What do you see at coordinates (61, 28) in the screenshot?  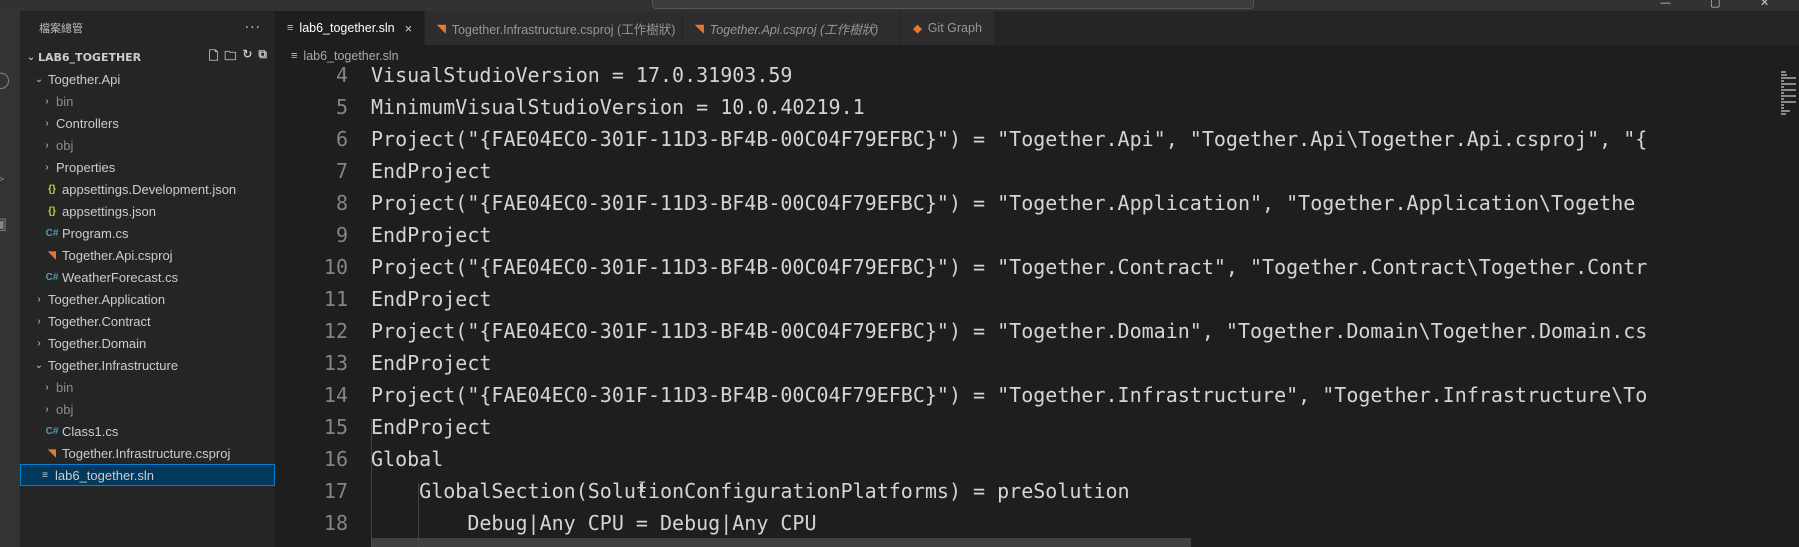 I see `explorer-title: 檔案總管` at bounding box center [61, 28].